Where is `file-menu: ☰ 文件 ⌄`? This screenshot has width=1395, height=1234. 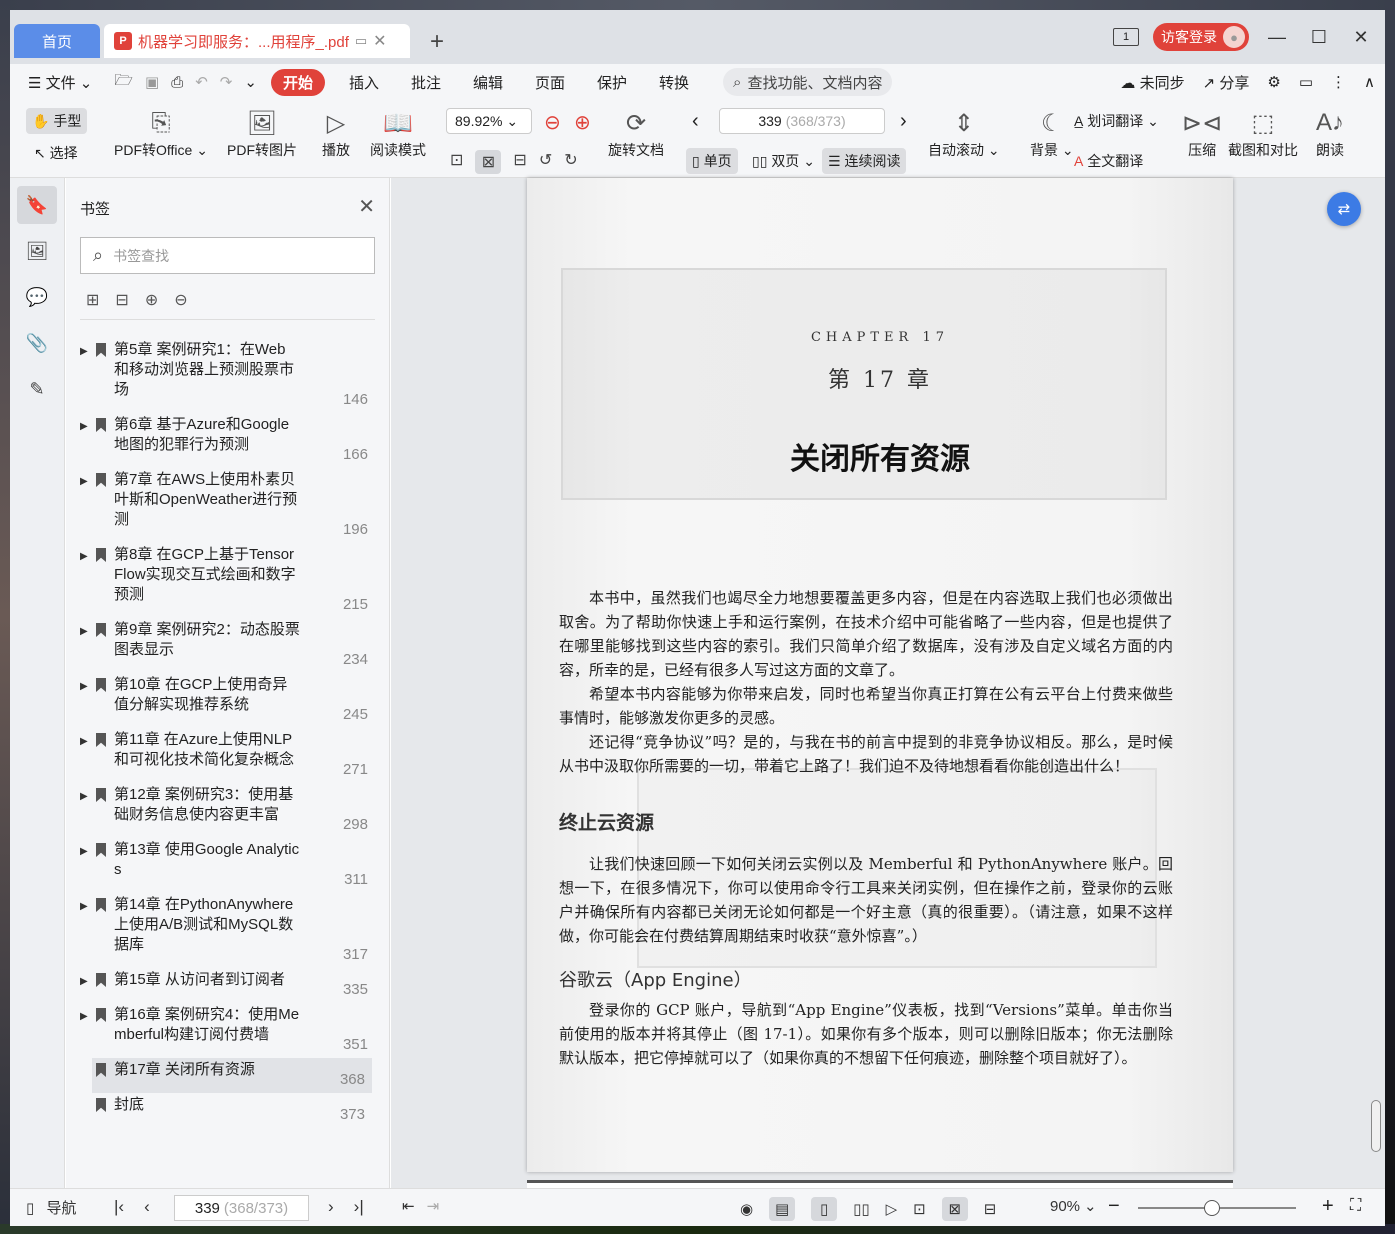 file-menu: ☰ 文件 ⌄ is located at coordinates (59, 82).